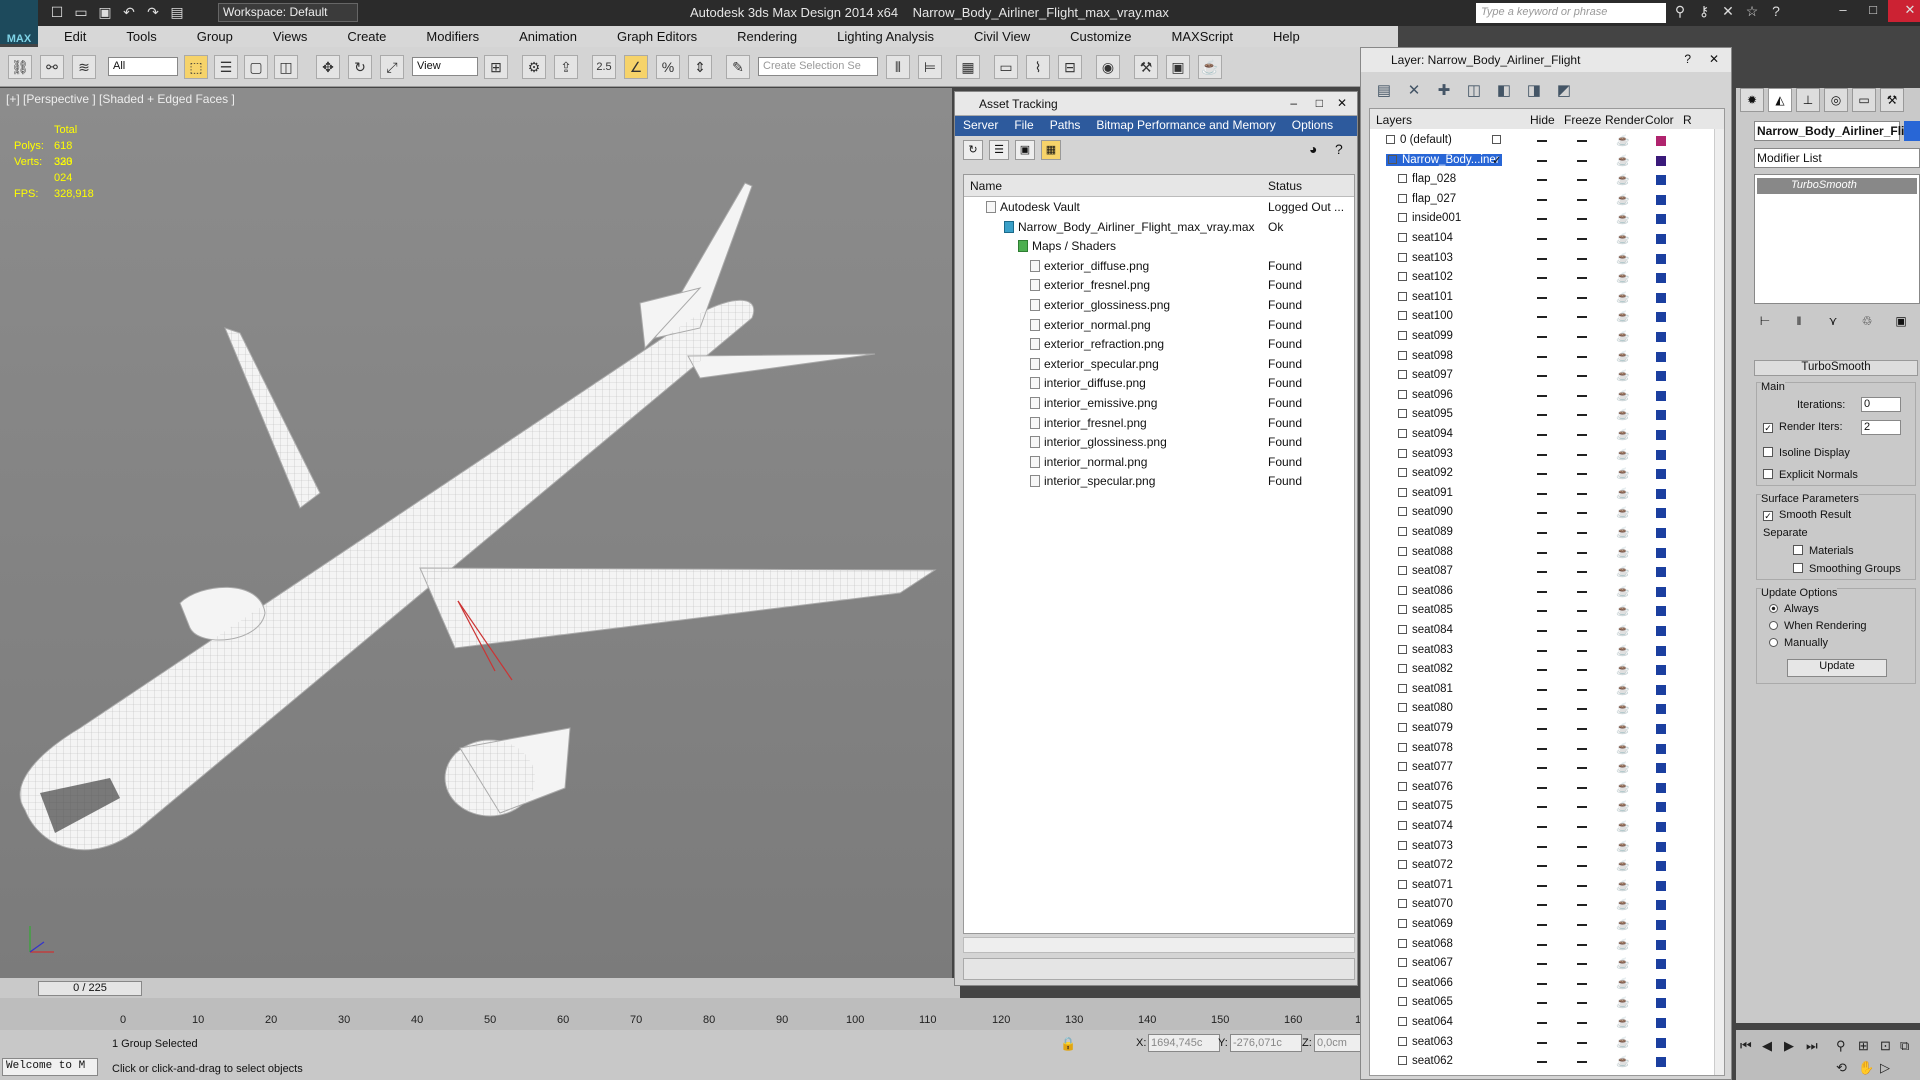  What do you see at coordinates (1864, 100) in the screenshot?
I see `display-tab-icon: ▭` at bounding box center [1864, 100].